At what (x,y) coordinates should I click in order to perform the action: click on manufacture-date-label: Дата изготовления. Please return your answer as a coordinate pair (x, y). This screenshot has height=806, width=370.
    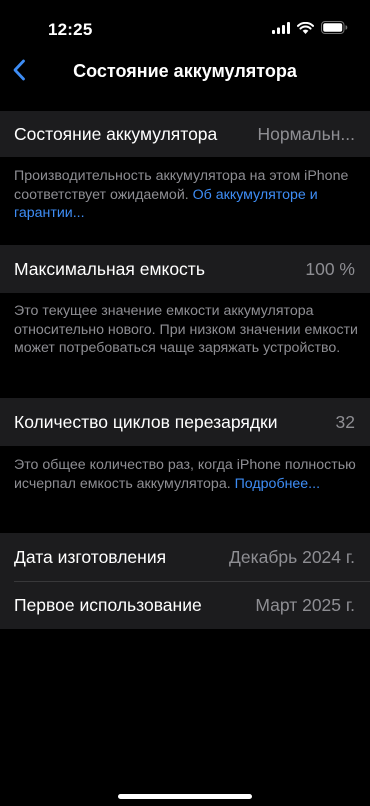
    Looking at the image, I should click on (90, 557).